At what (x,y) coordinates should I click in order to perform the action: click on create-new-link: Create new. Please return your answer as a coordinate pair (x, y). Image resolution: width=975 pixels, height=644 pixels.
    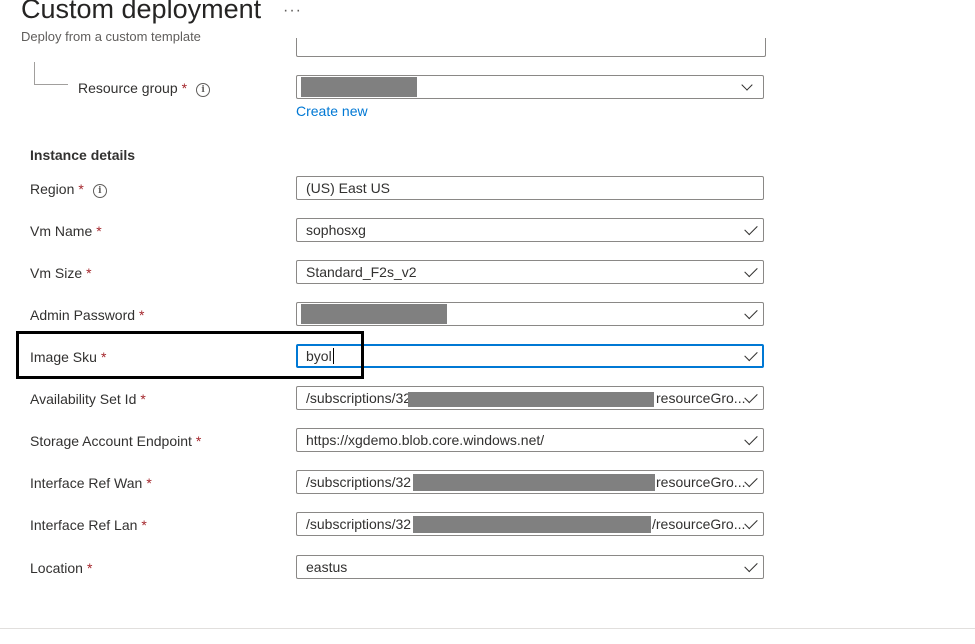
    Looking at the image, I should click on (332, 111).